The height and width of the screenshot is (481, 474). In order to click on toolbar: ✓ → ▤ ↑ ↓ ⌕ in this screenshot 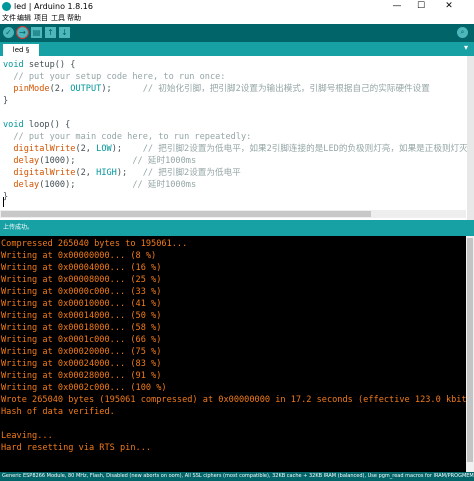, I will do `click(237, 33)`.